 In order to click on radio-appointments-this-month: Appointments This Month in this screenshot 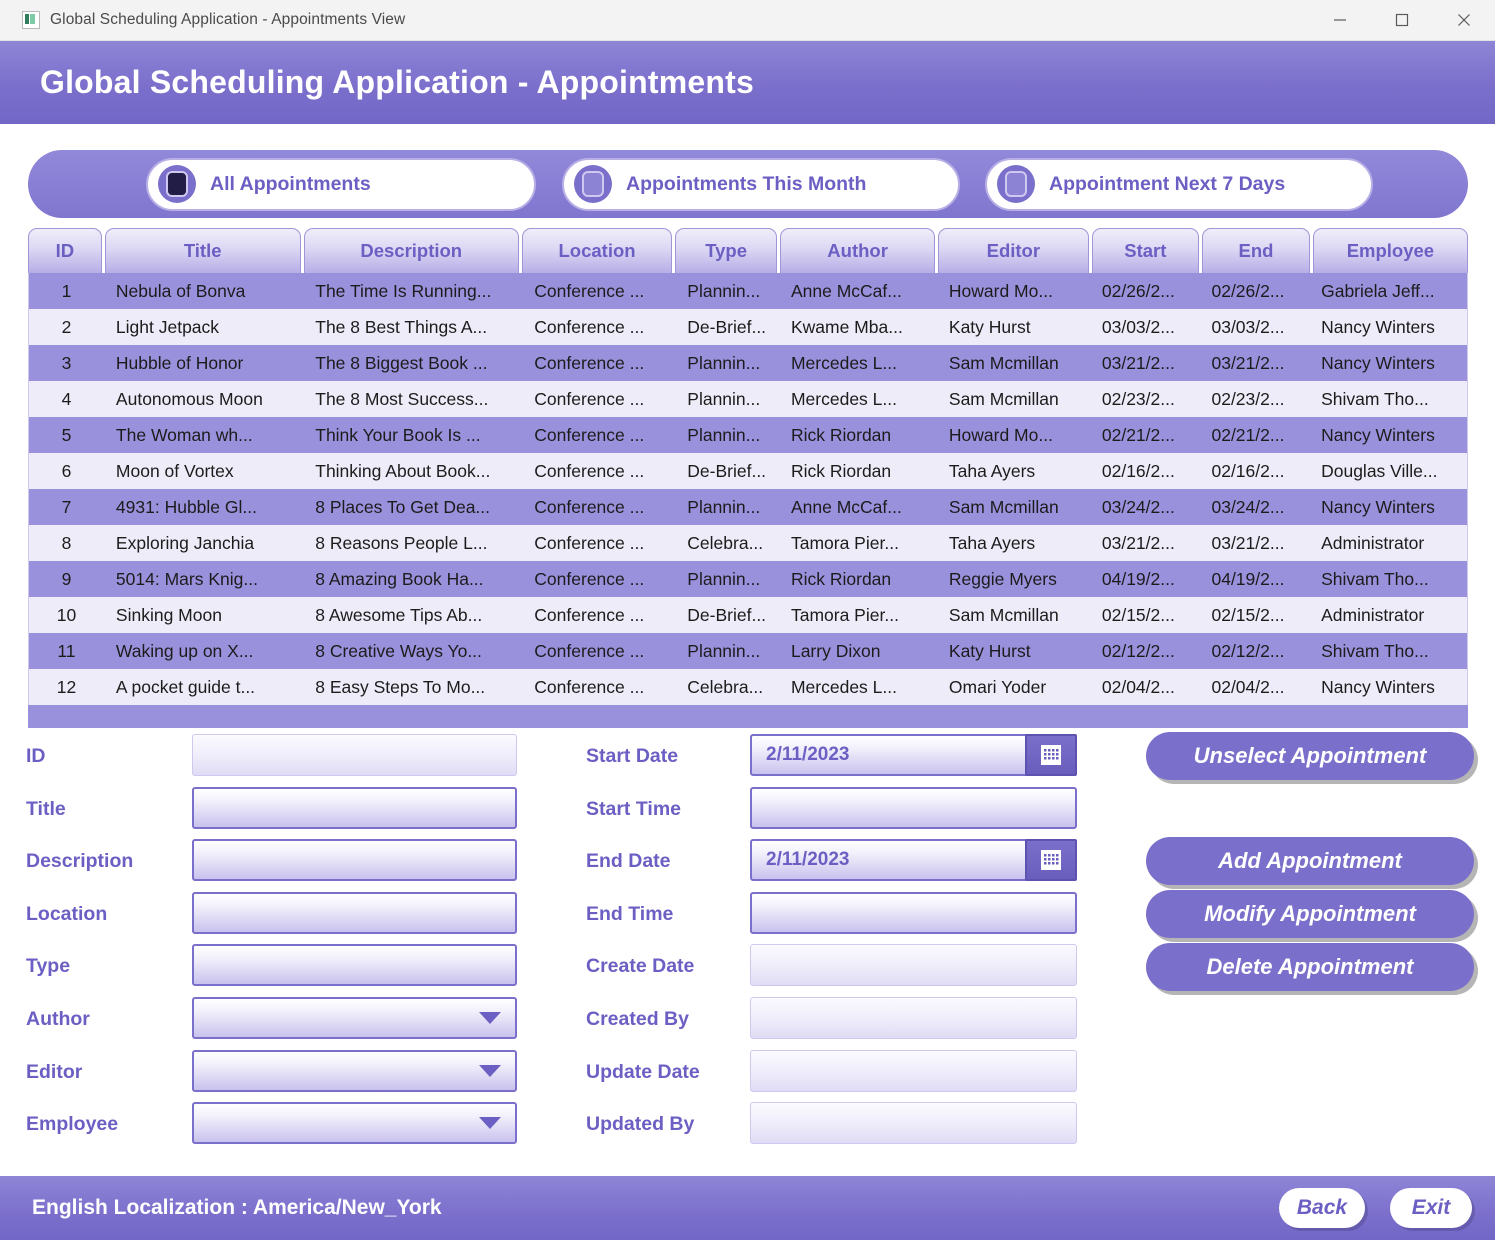, I will do `click(761, 184)`.